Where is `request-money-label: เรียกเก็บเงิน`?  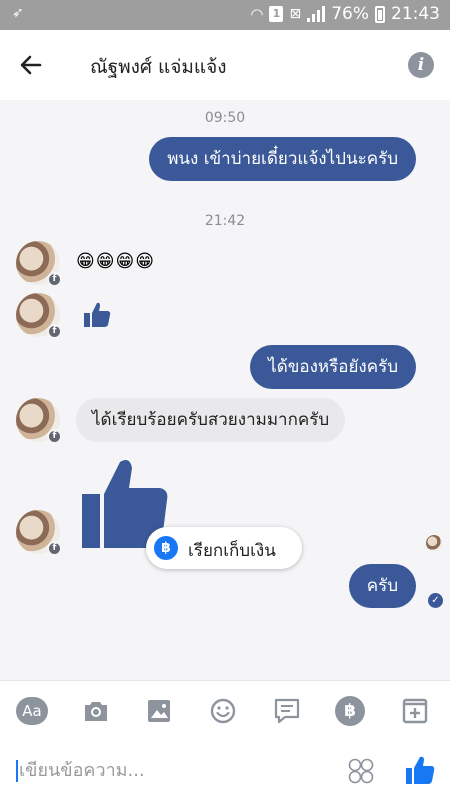
request-money-label: เรียกเก็บเงิน is located at coordinates (232, 551).